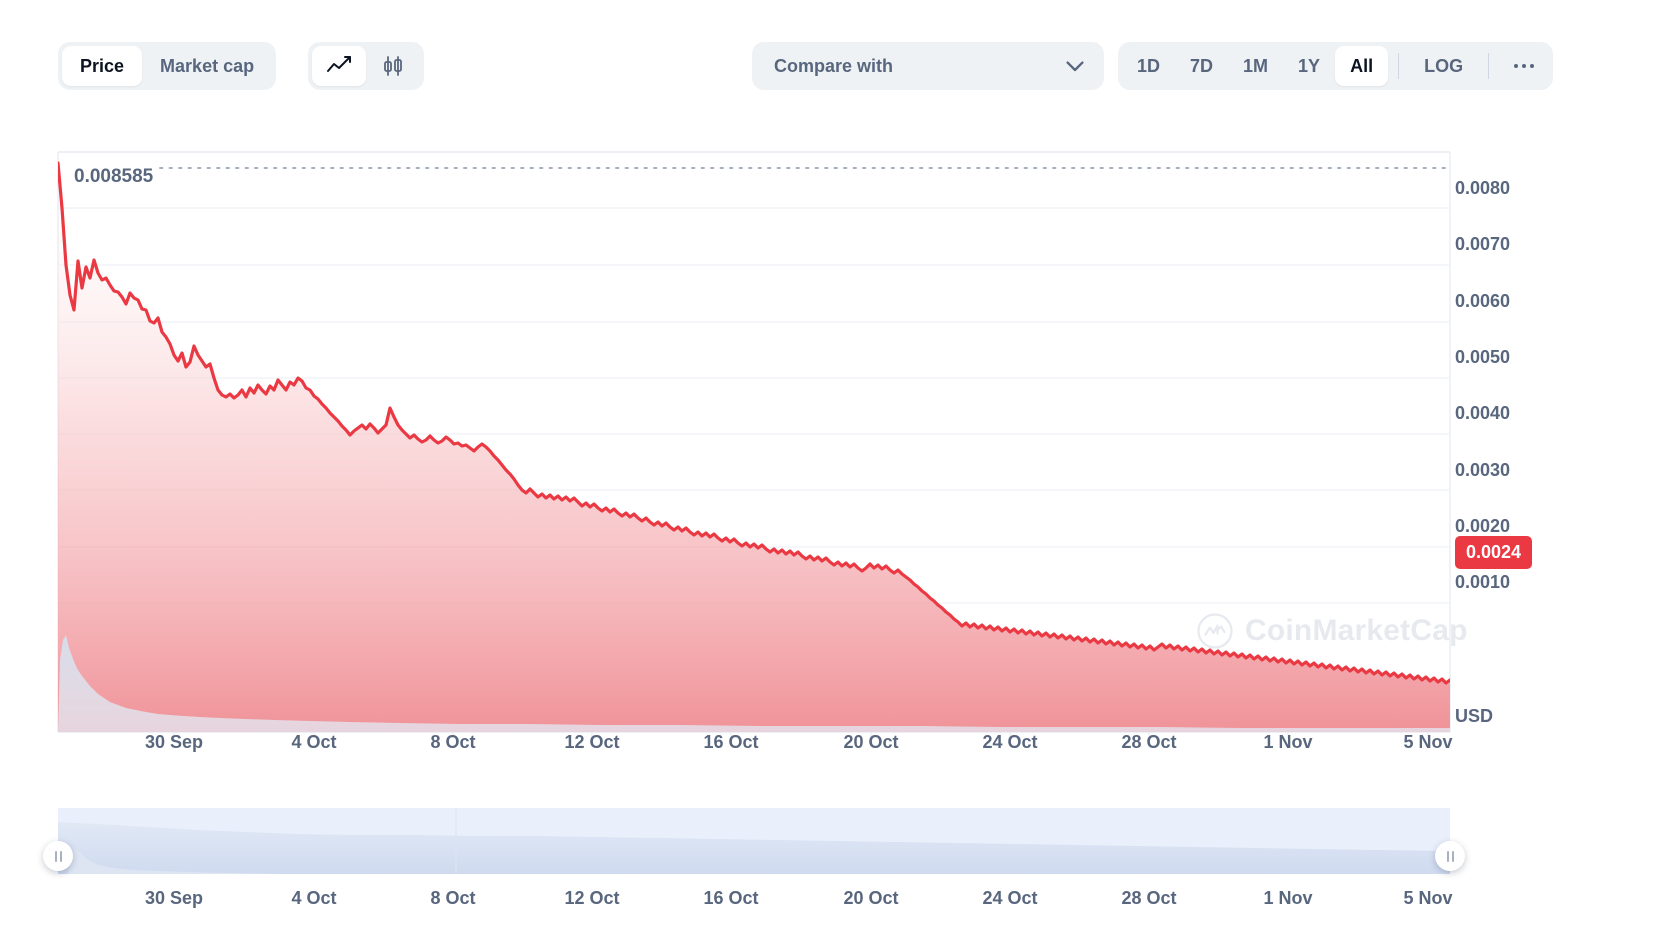  What do you see at coordinates (1201, 66) in the screenshot?
I see `range-7d: 7D` at bounding box center [1201, 66].